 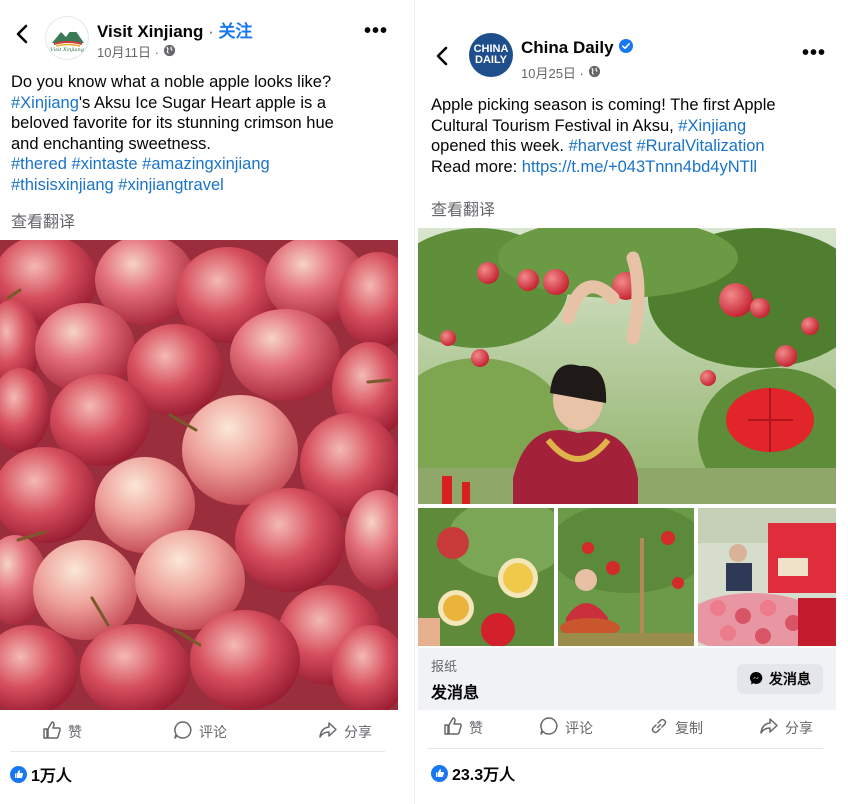 I want to click on post-image-apple-boxes, so click(x=767, y=577).